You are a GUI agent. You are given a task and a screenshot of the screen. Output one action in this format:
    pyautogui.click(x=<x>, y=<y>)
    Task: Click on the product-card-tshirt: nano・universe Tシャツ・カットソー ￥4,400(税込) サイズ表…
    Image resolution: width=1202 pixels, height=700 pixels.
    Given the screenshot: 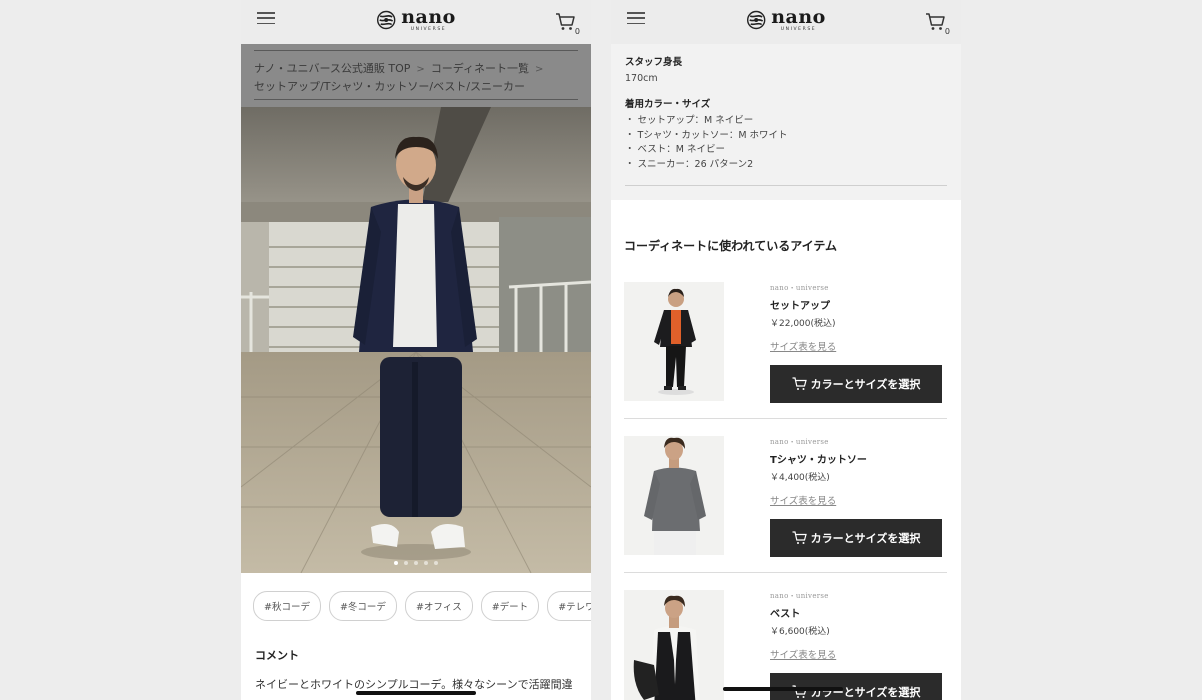 What is the action you would take?
    pyautogui.click(x=785, y=504)
    